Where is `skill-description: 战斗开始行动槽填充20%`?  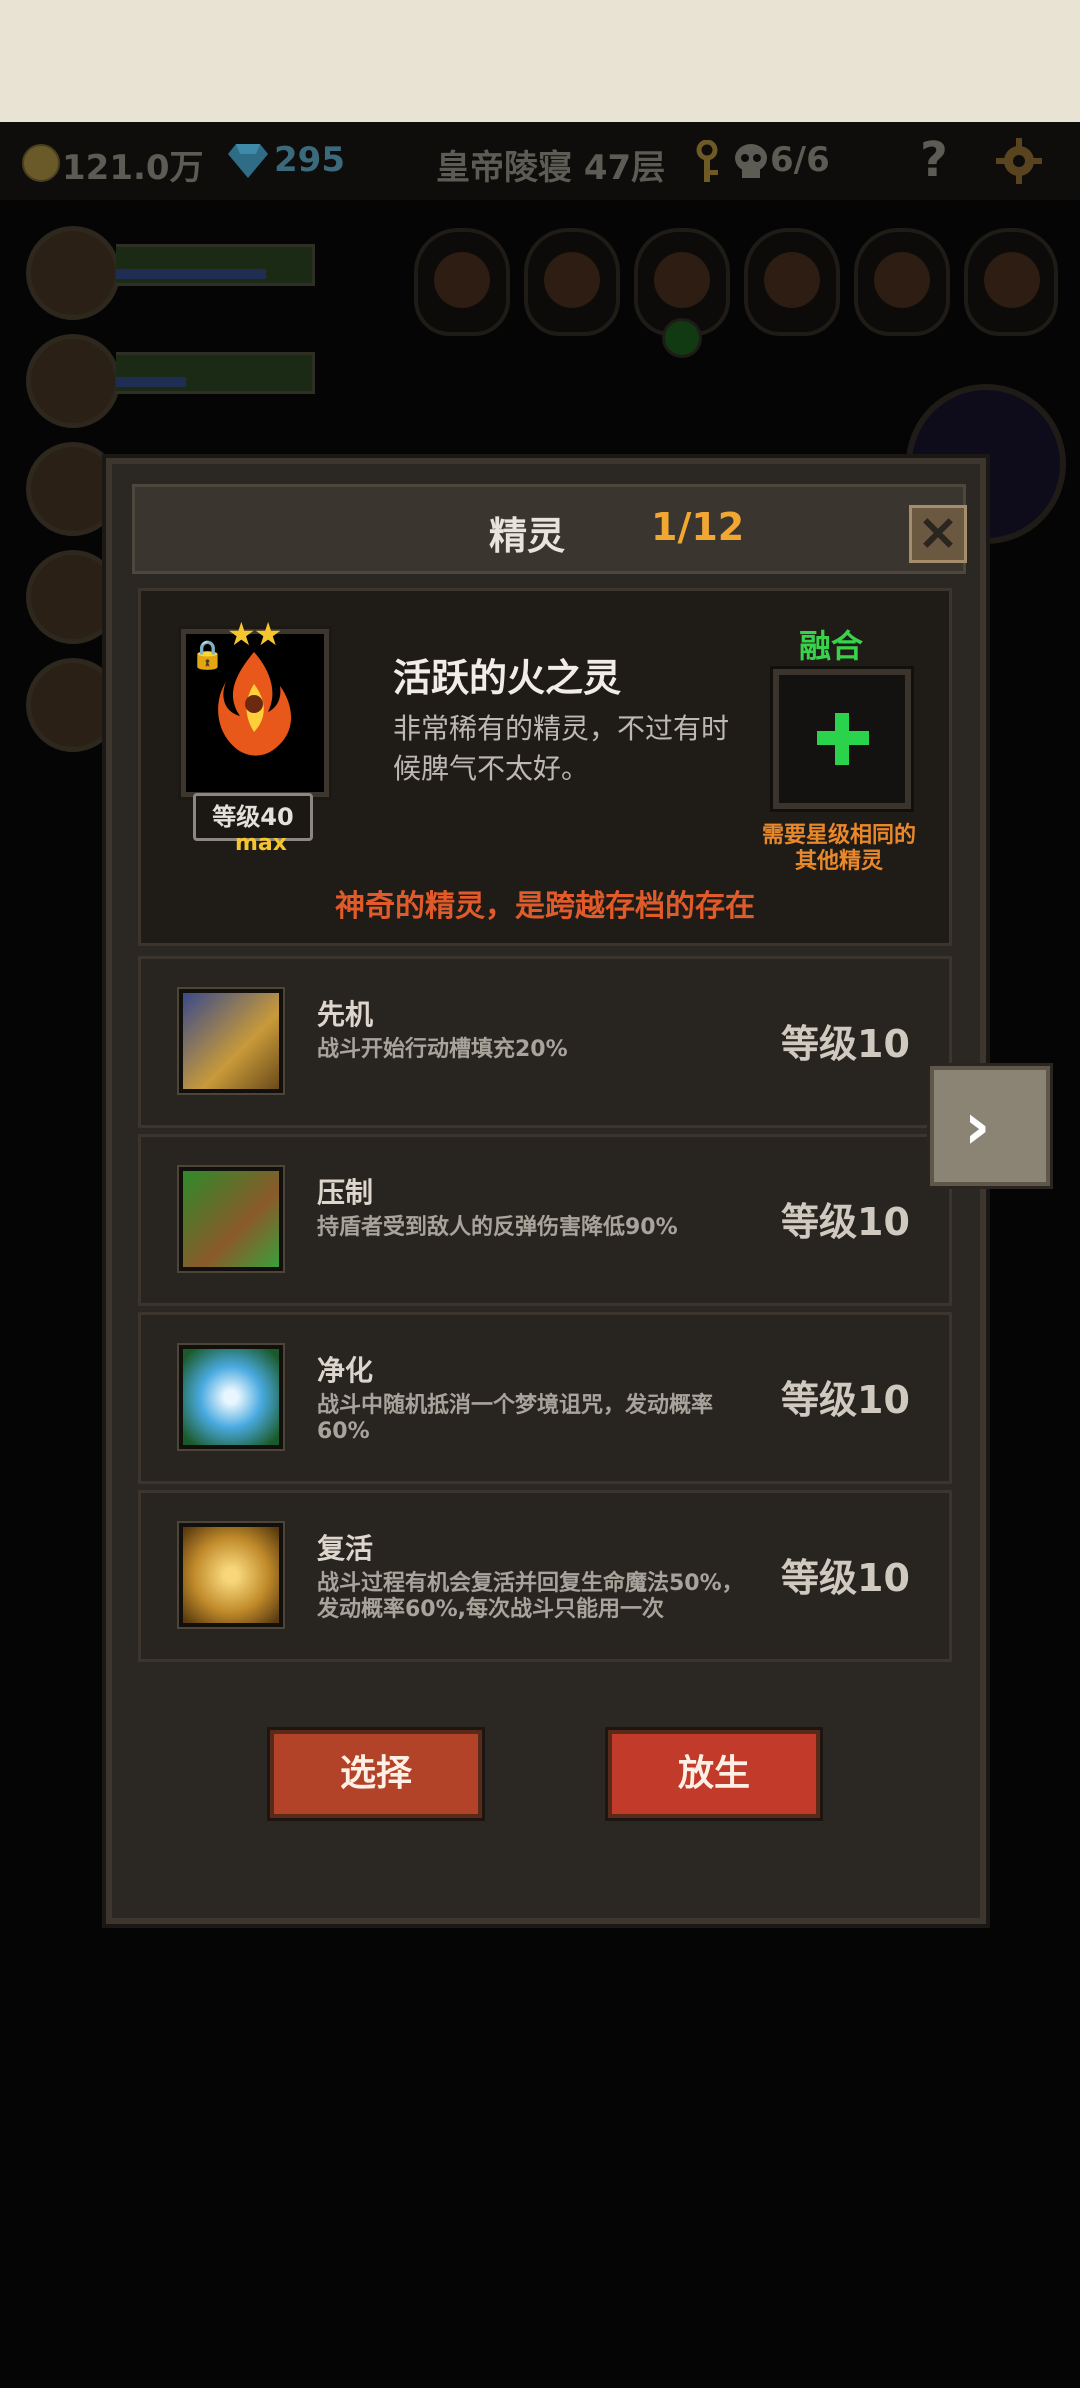 skill-description: 战斗开始行动槽填充20% is located at coordinates (442, 1049).